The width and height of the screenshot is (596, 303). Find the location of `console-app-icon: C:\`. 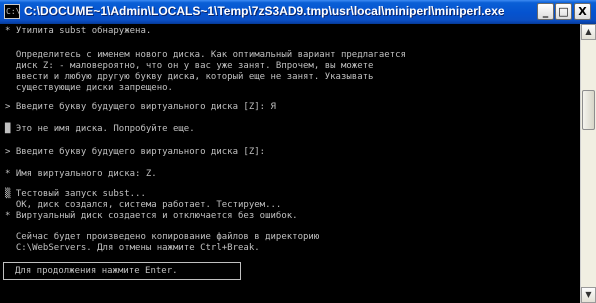

console-app-icon: C:\ is located at coordinates (12, 11).